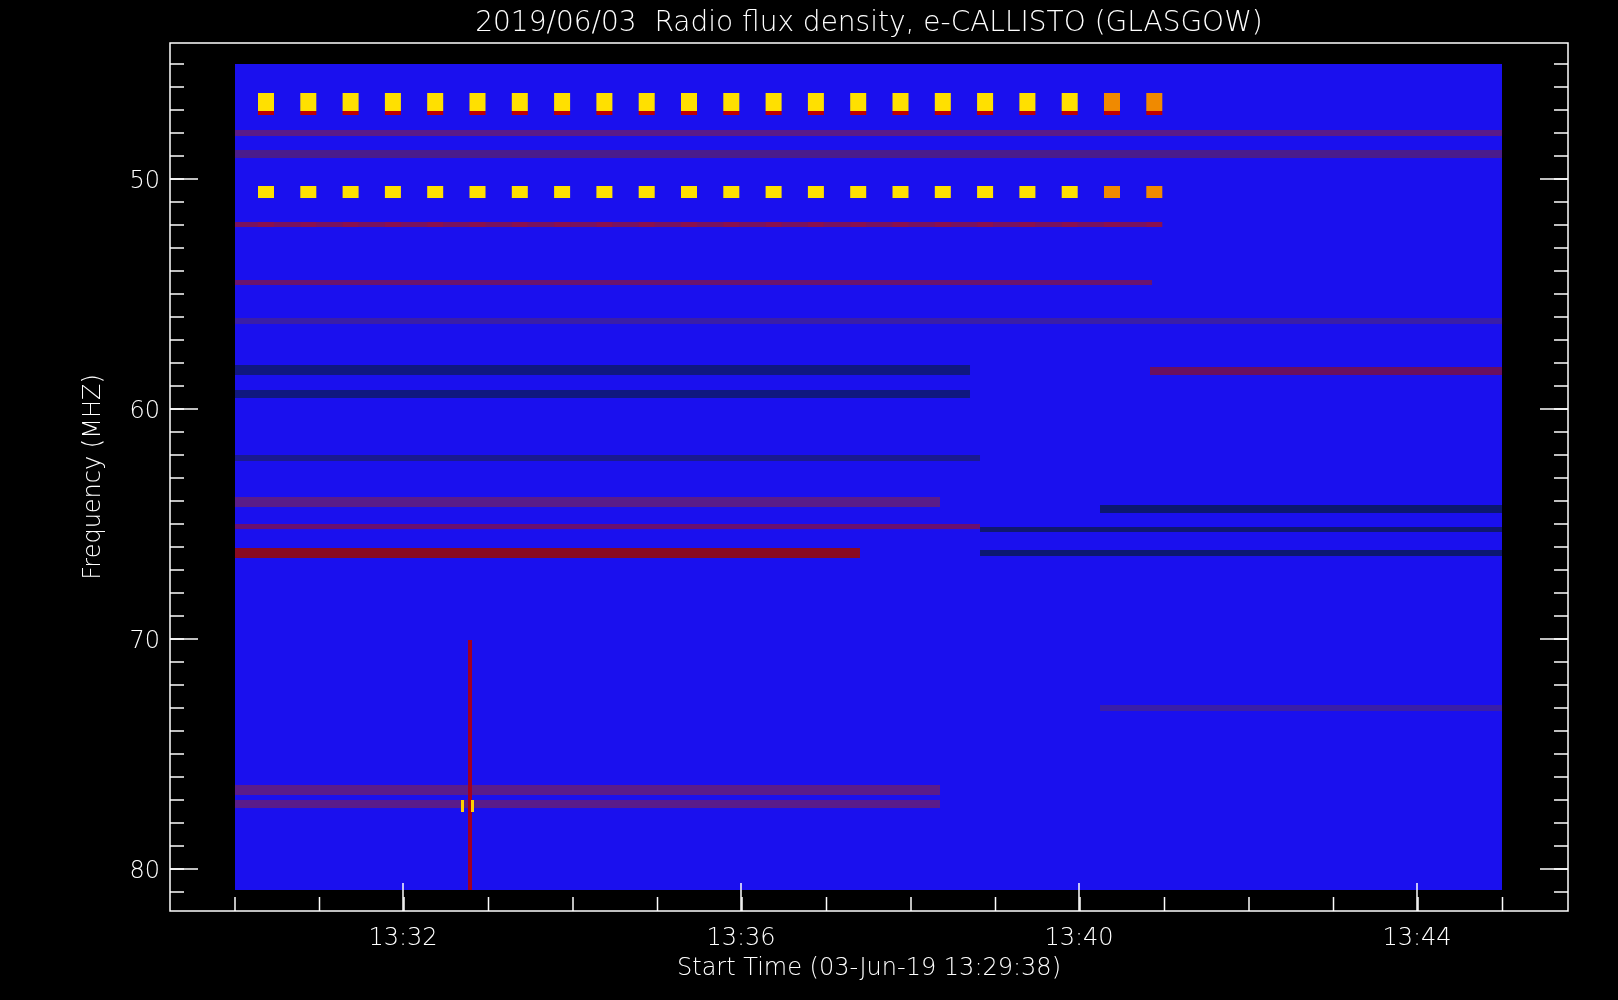 The height and width of the screenshot is (1000, 1618). Describe the element at coordinates (869, 967) in the screenshot. I see `x-axis-label: Start Time (03-Jun-19 13:29:38)` at that location.